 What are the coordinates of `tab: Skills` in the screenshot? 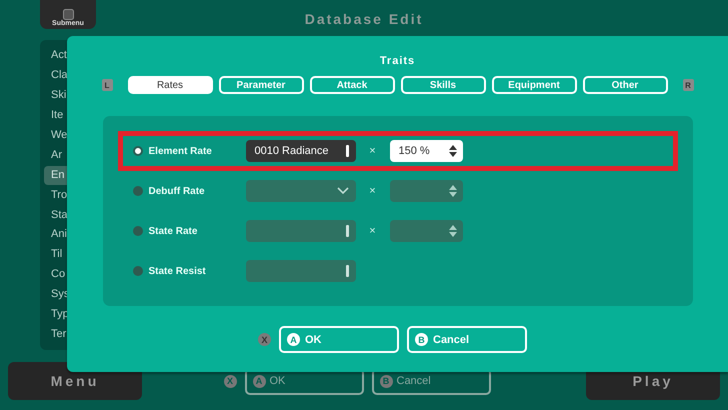 It's located at (443, 85).